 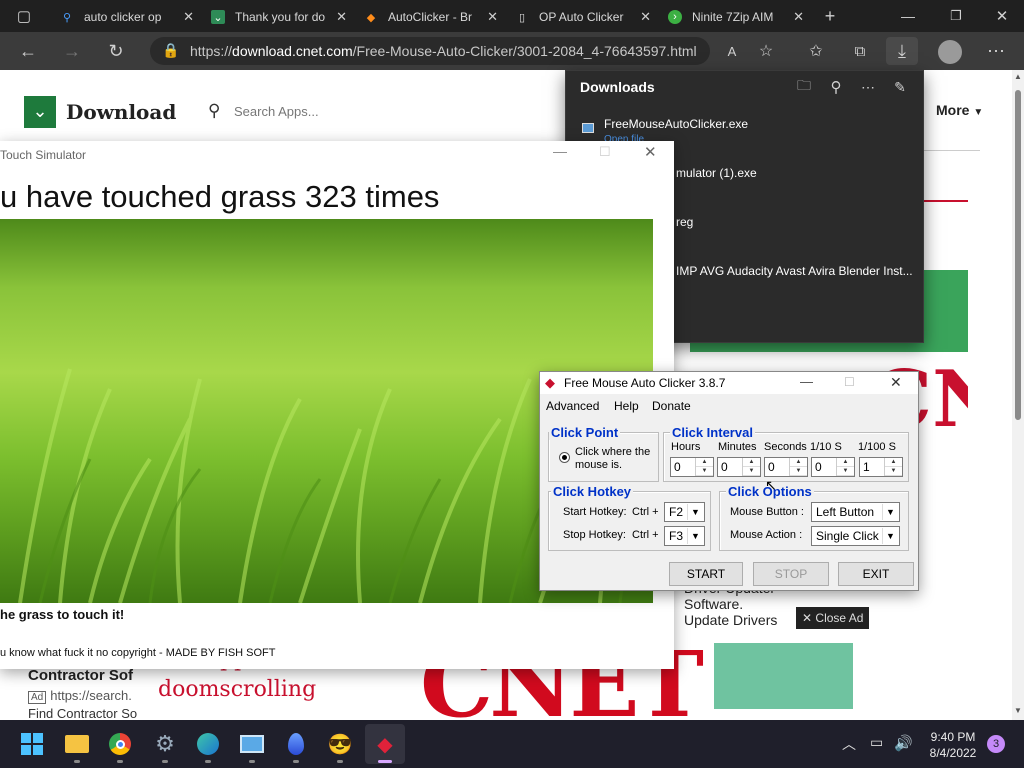 What do you see at coordinates (735, 17) in the screenshot?
I see `tab-ninite: › Ninite 7Zip AIM ✕` at bounding box center [735, 17].